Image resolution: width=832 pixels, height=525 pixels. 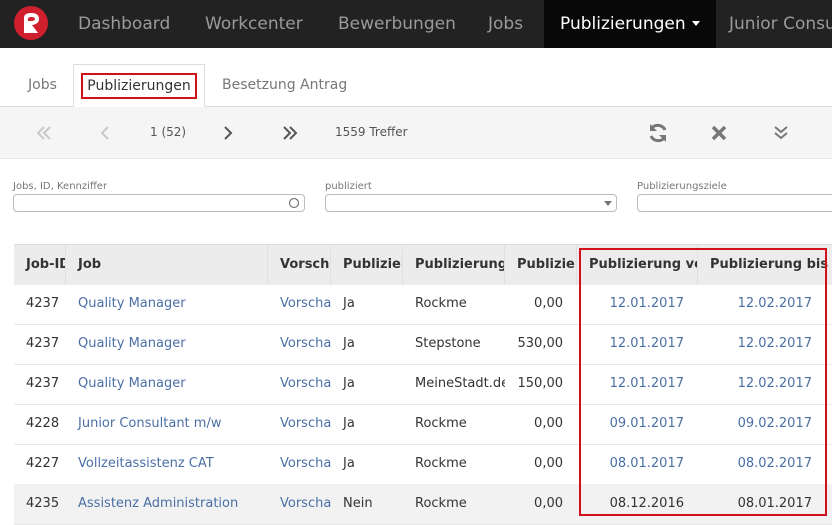 I want to click on filter-publiziert-label: publiziert, so click(x=348, y=186).